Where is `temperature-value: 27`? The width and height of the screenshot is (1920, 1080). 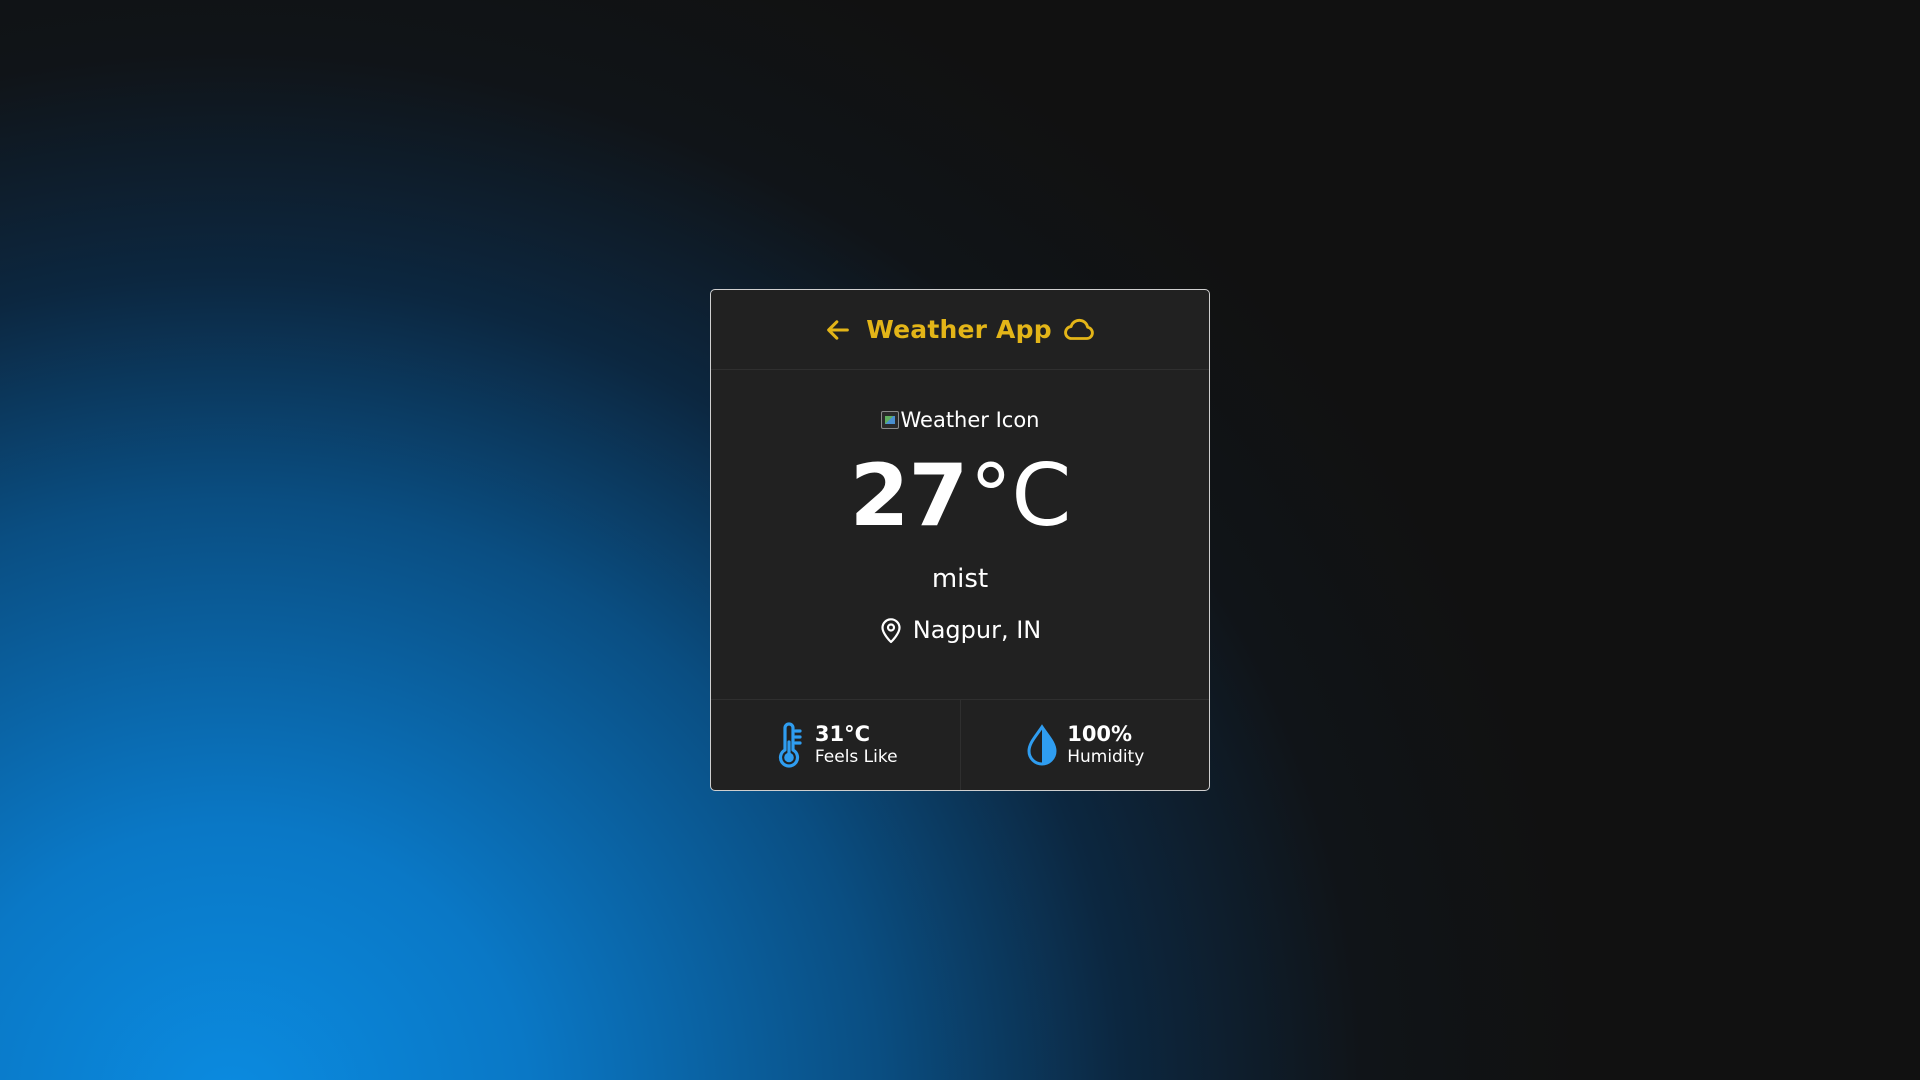 temperature-value: 27 is located at coordinates (909, 496).